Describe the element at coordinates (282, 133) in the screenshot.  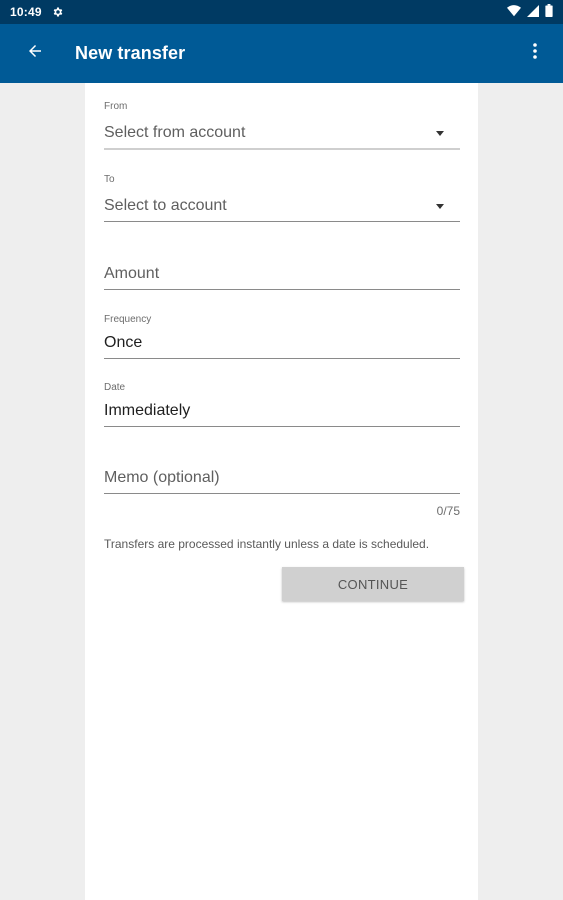
I see `from-account-select: Select from account` at that location.